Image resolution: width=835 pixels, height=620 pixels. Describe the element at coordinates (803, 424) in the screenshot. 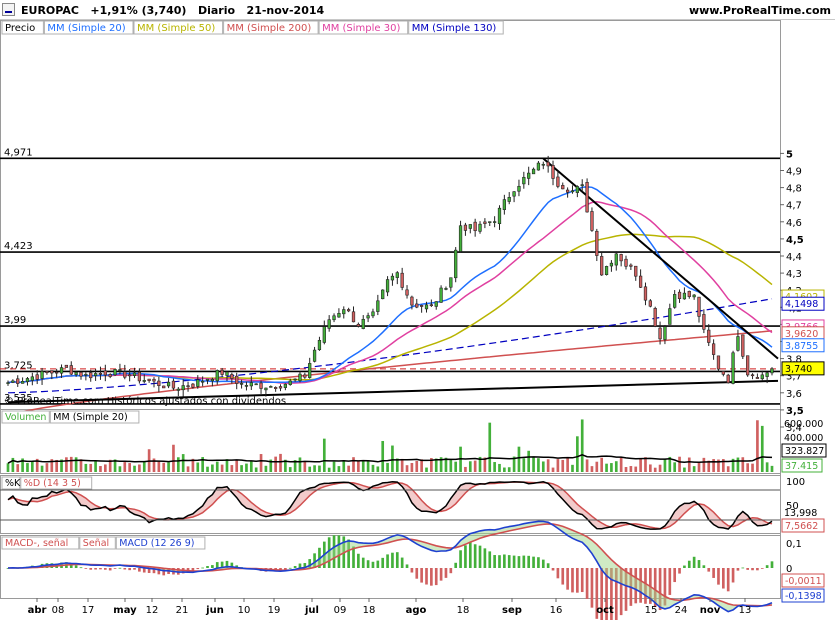

I see `volume-tick-label: 600.000` at that location.